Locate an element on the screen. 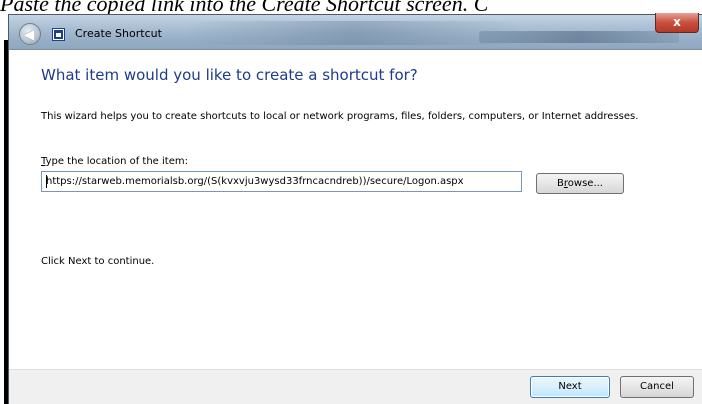 The image size is (702, 404). close-button: x is located at coordinates (677, 23).